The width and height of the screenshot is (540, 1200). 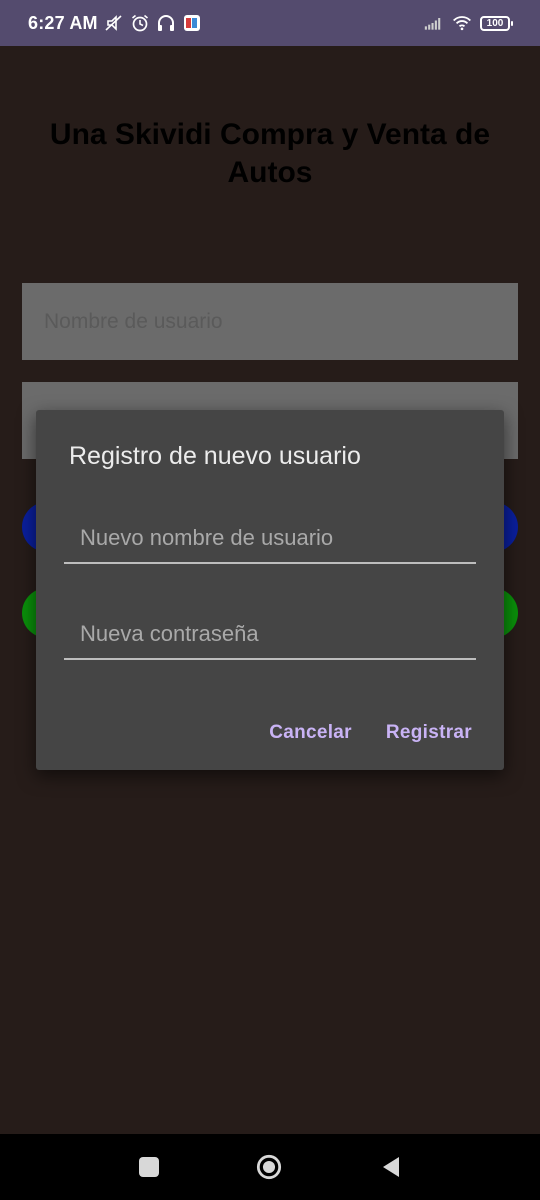 I want to click on mute-icon, so click(x=113, y=23).